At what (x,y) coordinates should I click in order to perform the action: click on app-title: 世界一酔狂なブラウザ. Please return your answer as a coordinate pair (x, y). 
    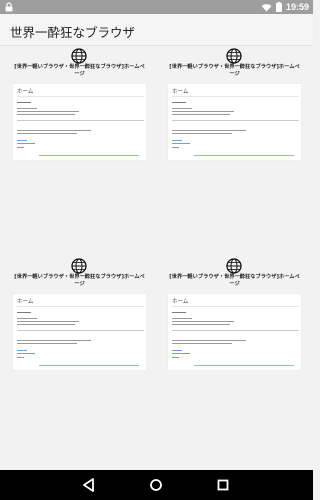
    Looking at the image, I should click on (73, 32).